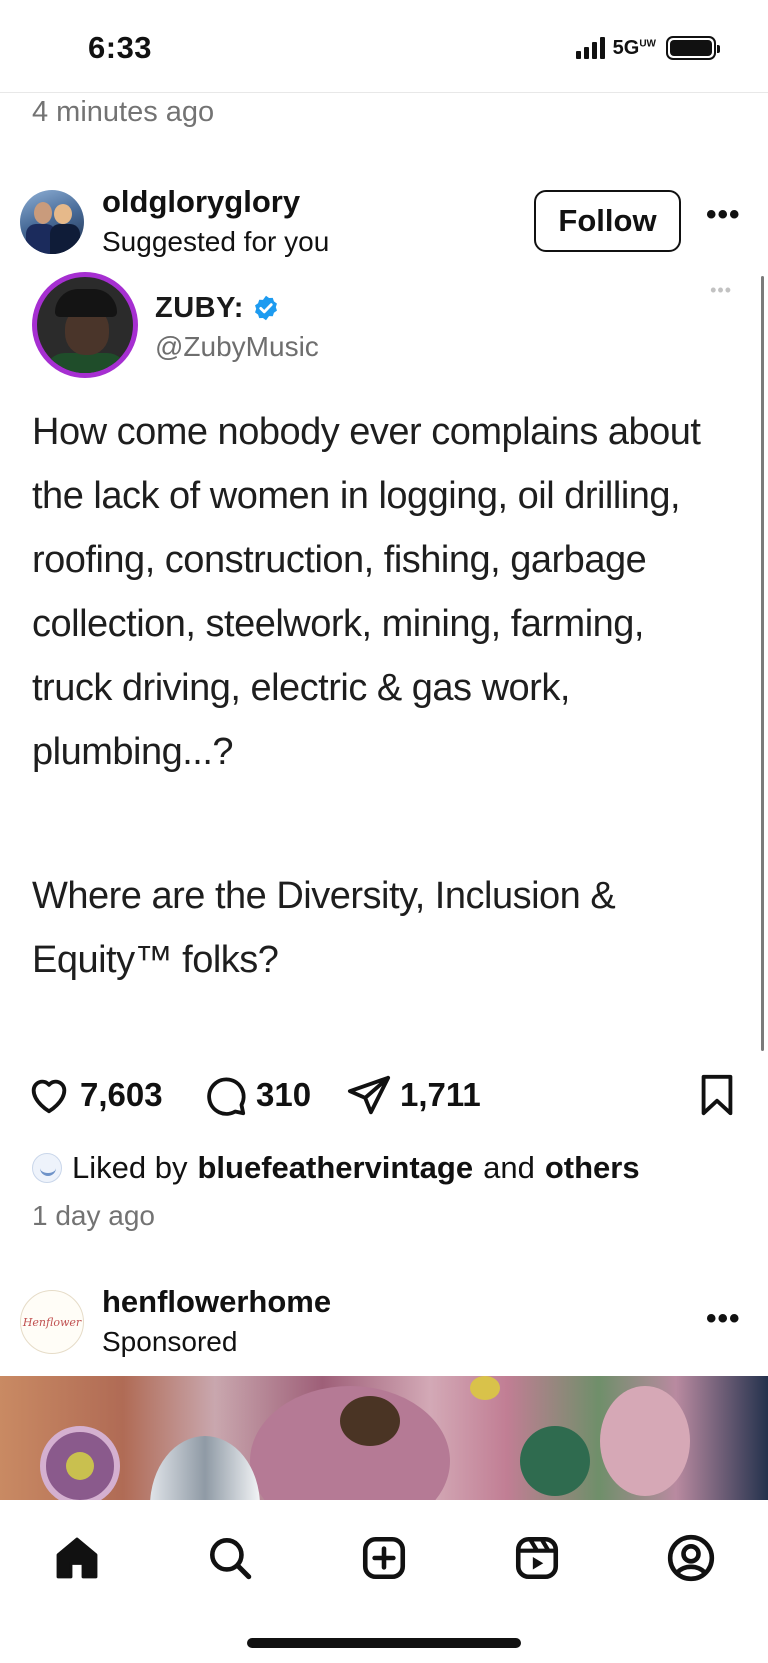 The height and width of the screenshot is (1663, 768). I want to click on liked-by-line: Liked by bluefeathervintage and others, so click(336, 1168).